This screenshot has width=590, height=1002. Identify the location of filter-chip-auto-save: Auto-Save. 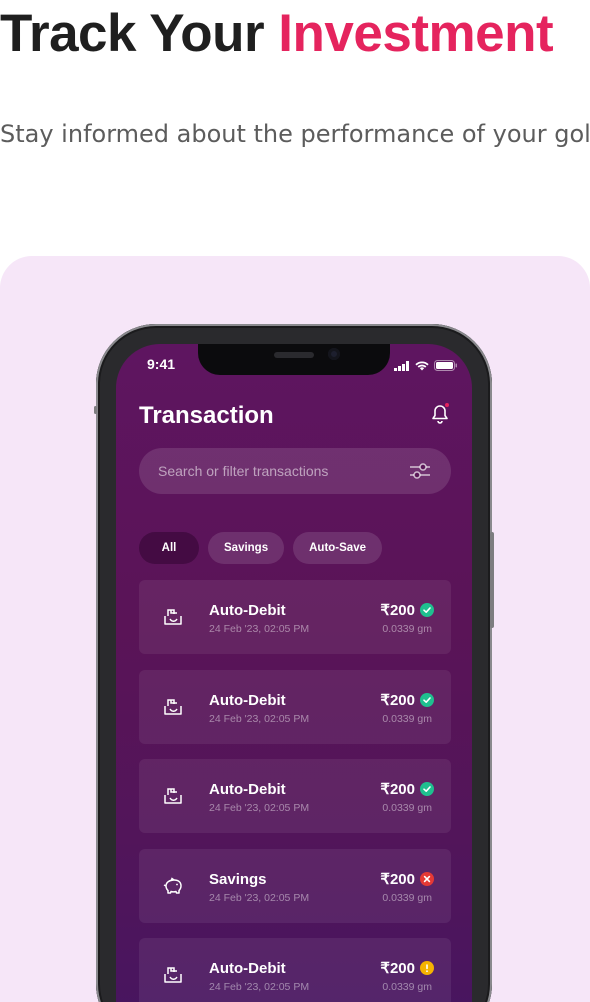
(337, 548).